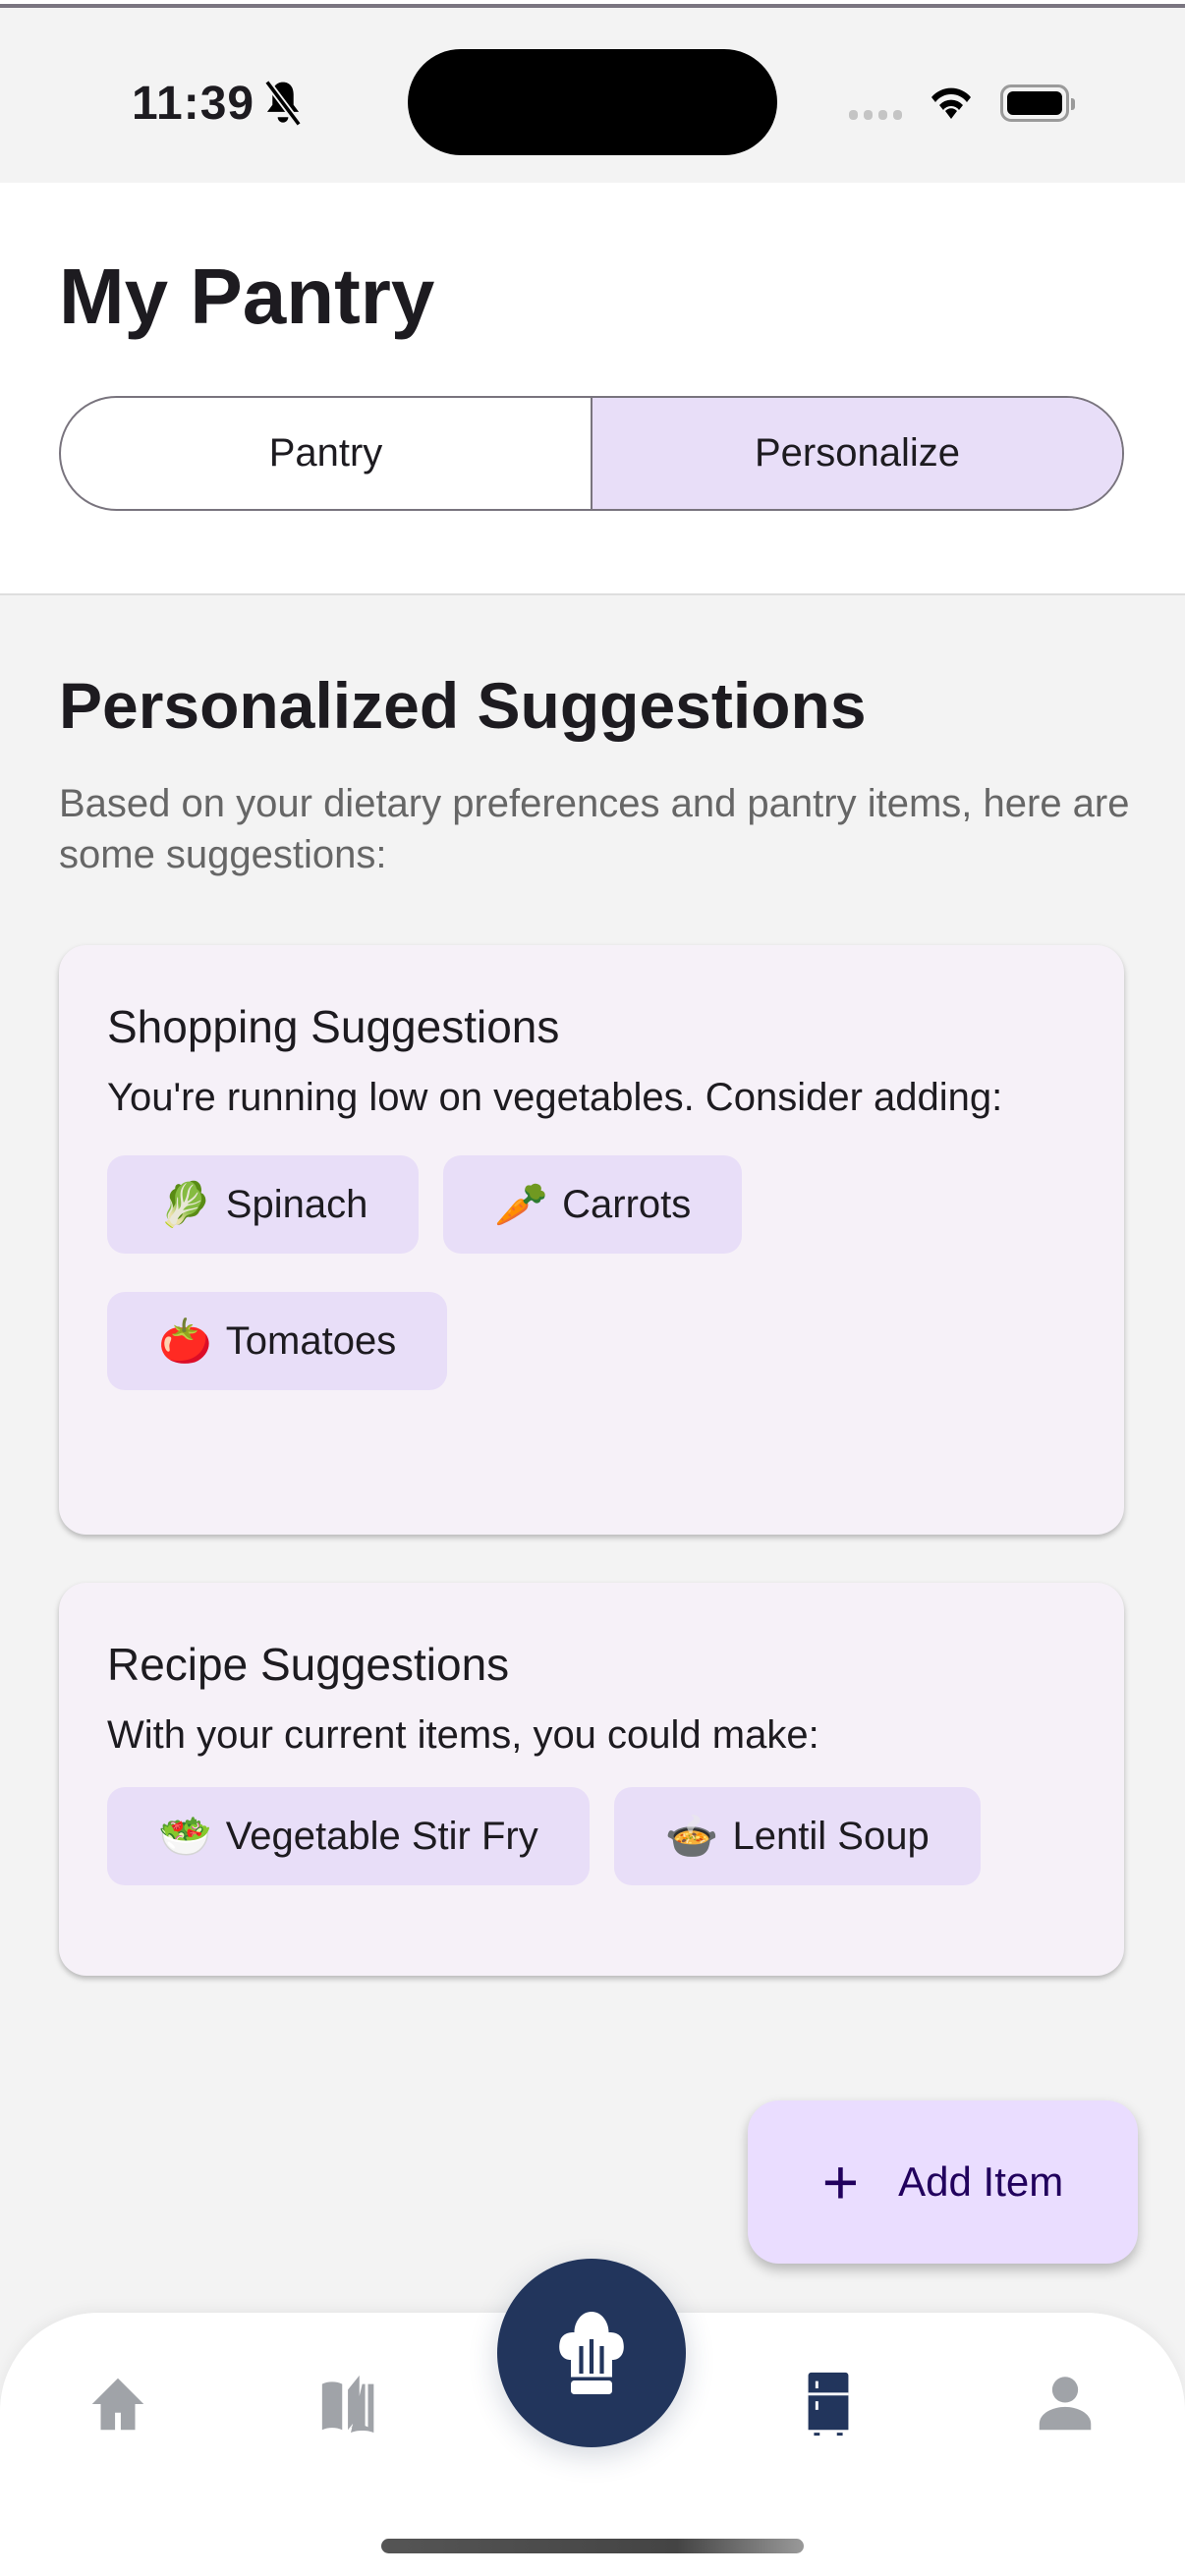 Image resolution: width=1185 pixels, height=2576 pixels. I want to click on chef-hat-icon, so click(592, 2353).